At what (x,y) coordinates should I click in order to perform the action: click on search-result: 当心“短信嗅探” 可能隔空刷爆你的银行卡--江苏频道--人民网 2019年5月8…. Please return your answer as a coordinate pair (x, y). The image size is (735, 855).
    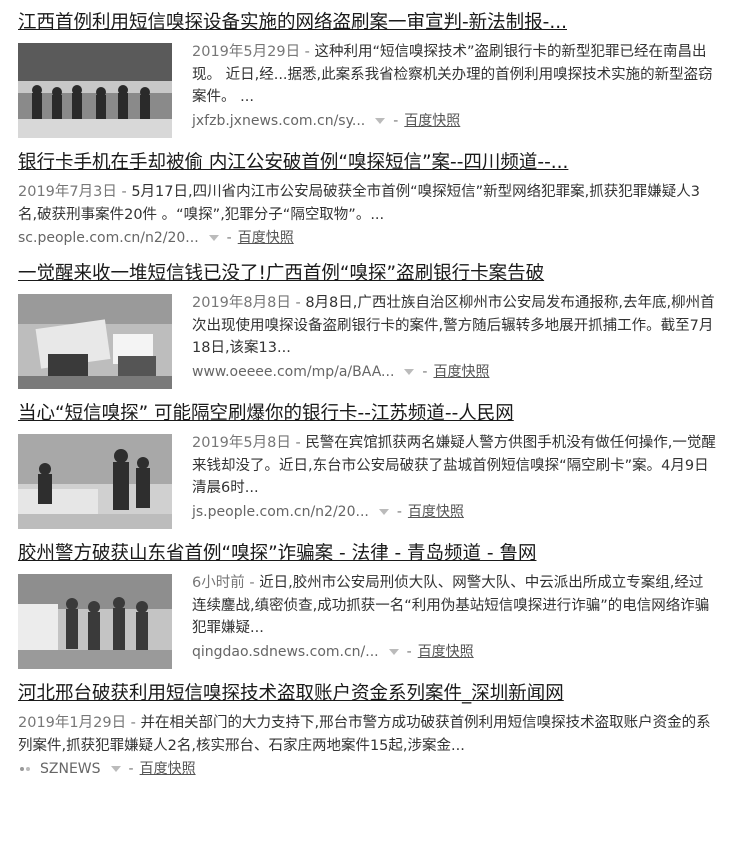
    Looking at the image, I should click on (367, 465).